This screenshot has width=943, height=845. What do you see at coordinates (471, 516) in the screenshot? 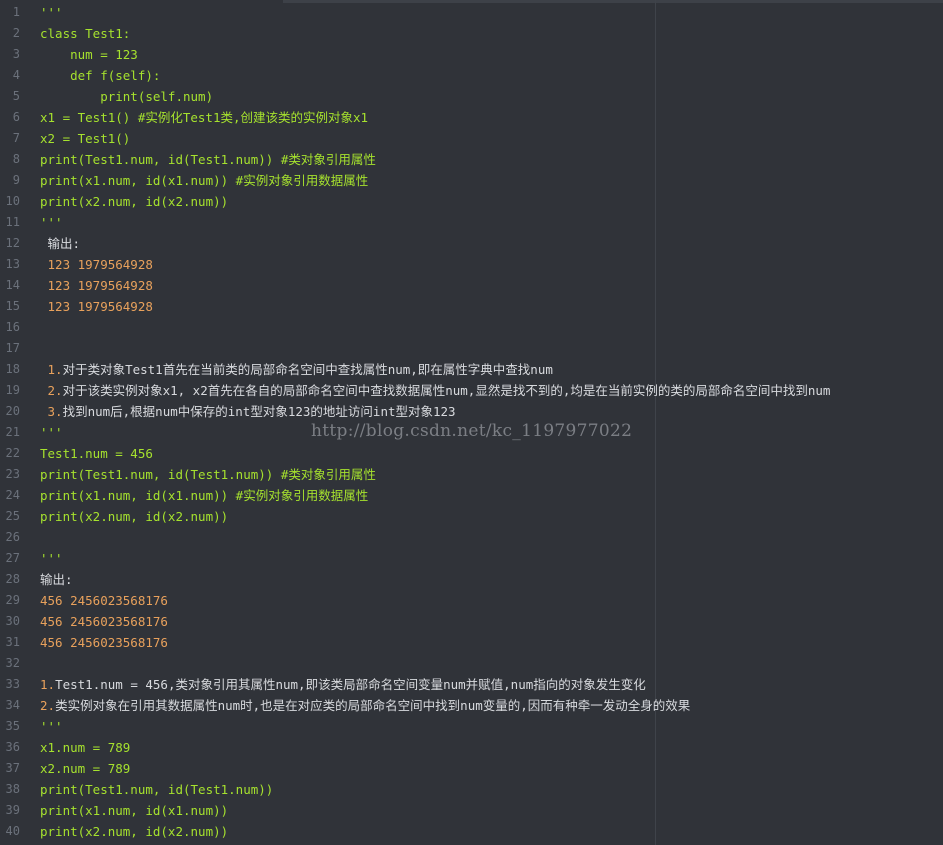
I see `code-line: 25 print(x2.num, id(x2.num))` at bounding box center [471, 516].